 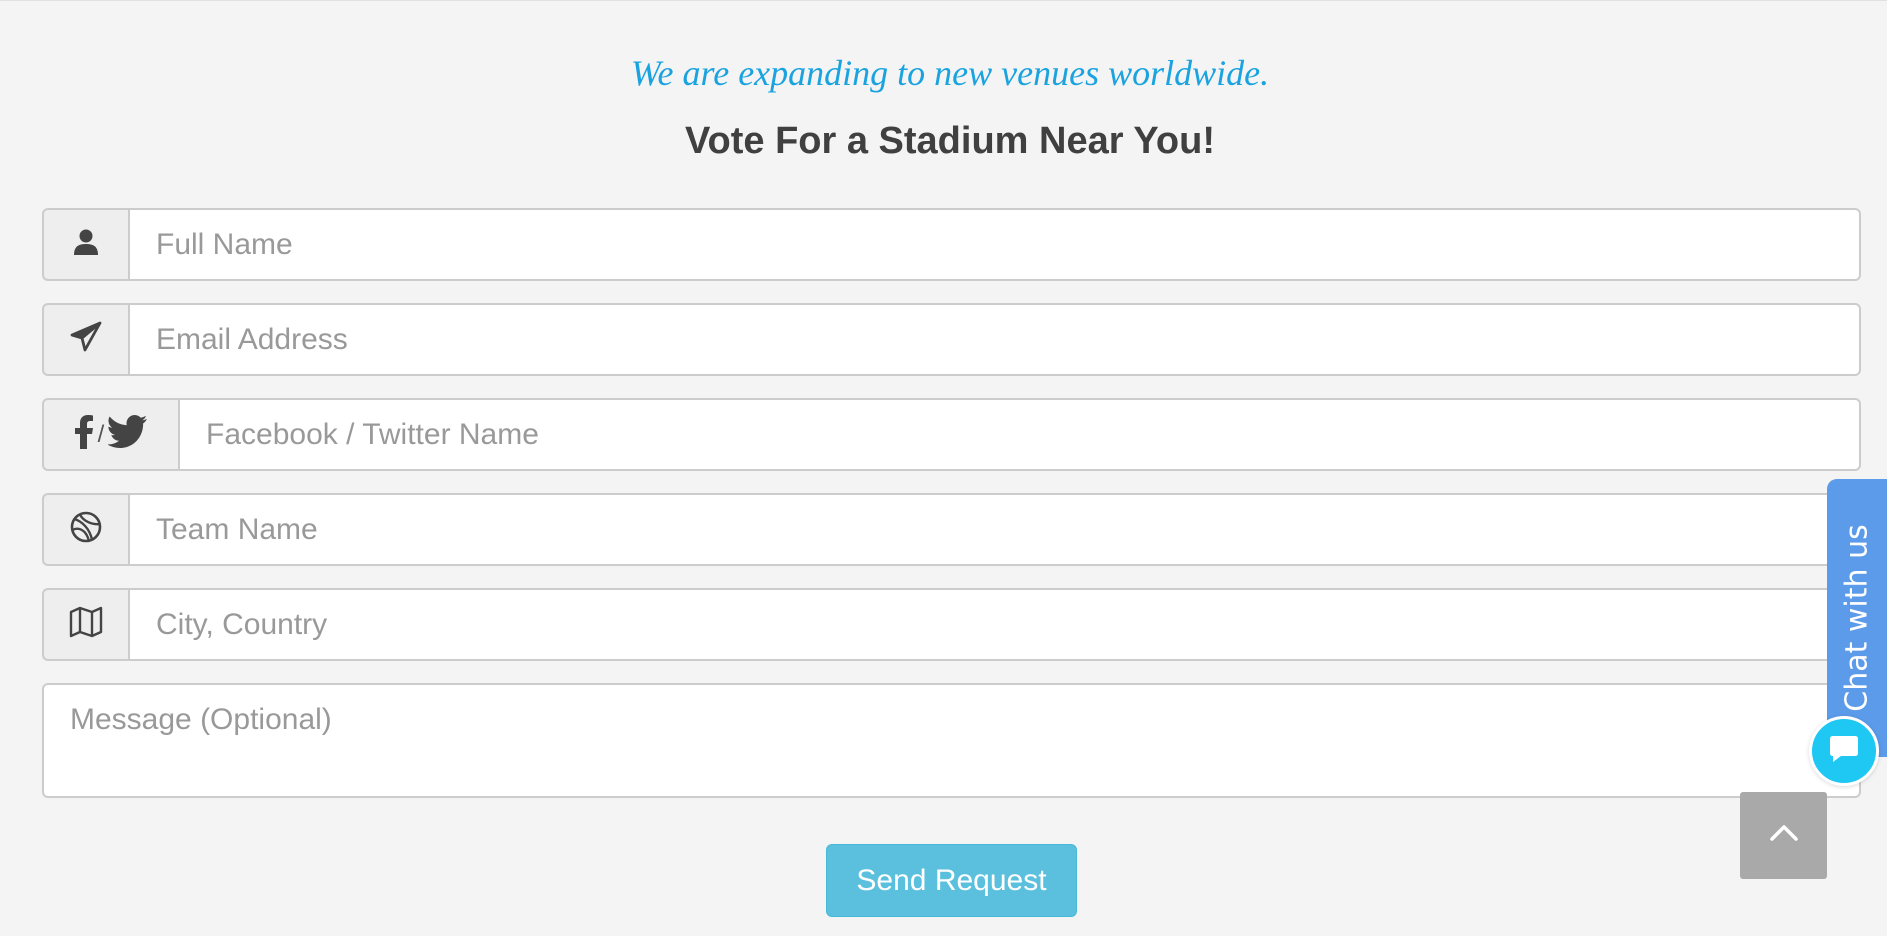 What do you see at coordinates (1019, 434) in the screenshot?
I see `social-name-input` at bounding box center [1019, 434].